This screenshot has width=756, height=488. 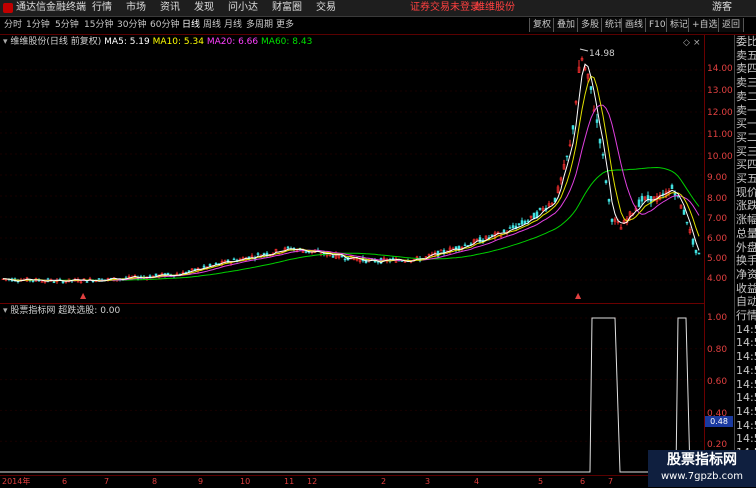 What do you see at coordinates (98, 25) in the screenshot?
I see `tab-15min: 15分钟` at bounding box center [98, 25].